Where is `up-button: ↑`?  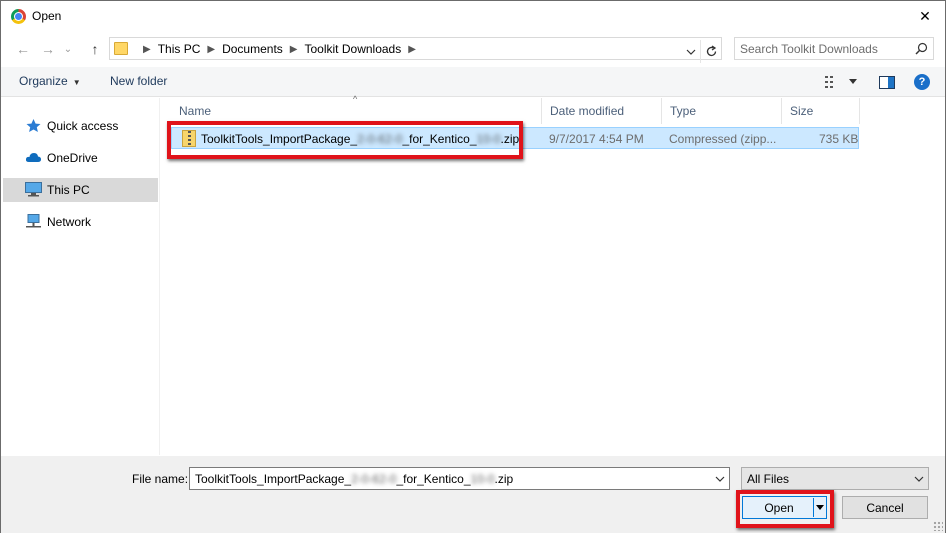 up-button: ↑ is located at coordinates (95, 49).